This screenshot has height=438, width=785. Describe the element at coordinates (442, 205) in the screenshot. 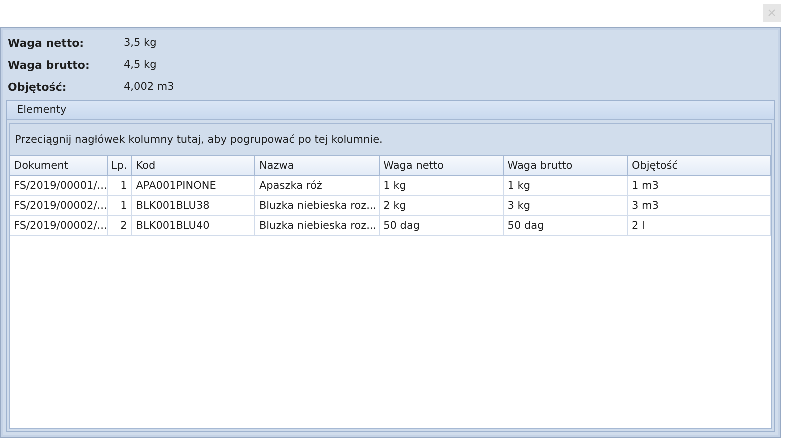

I see `table-cell: 2 kg` at that location.